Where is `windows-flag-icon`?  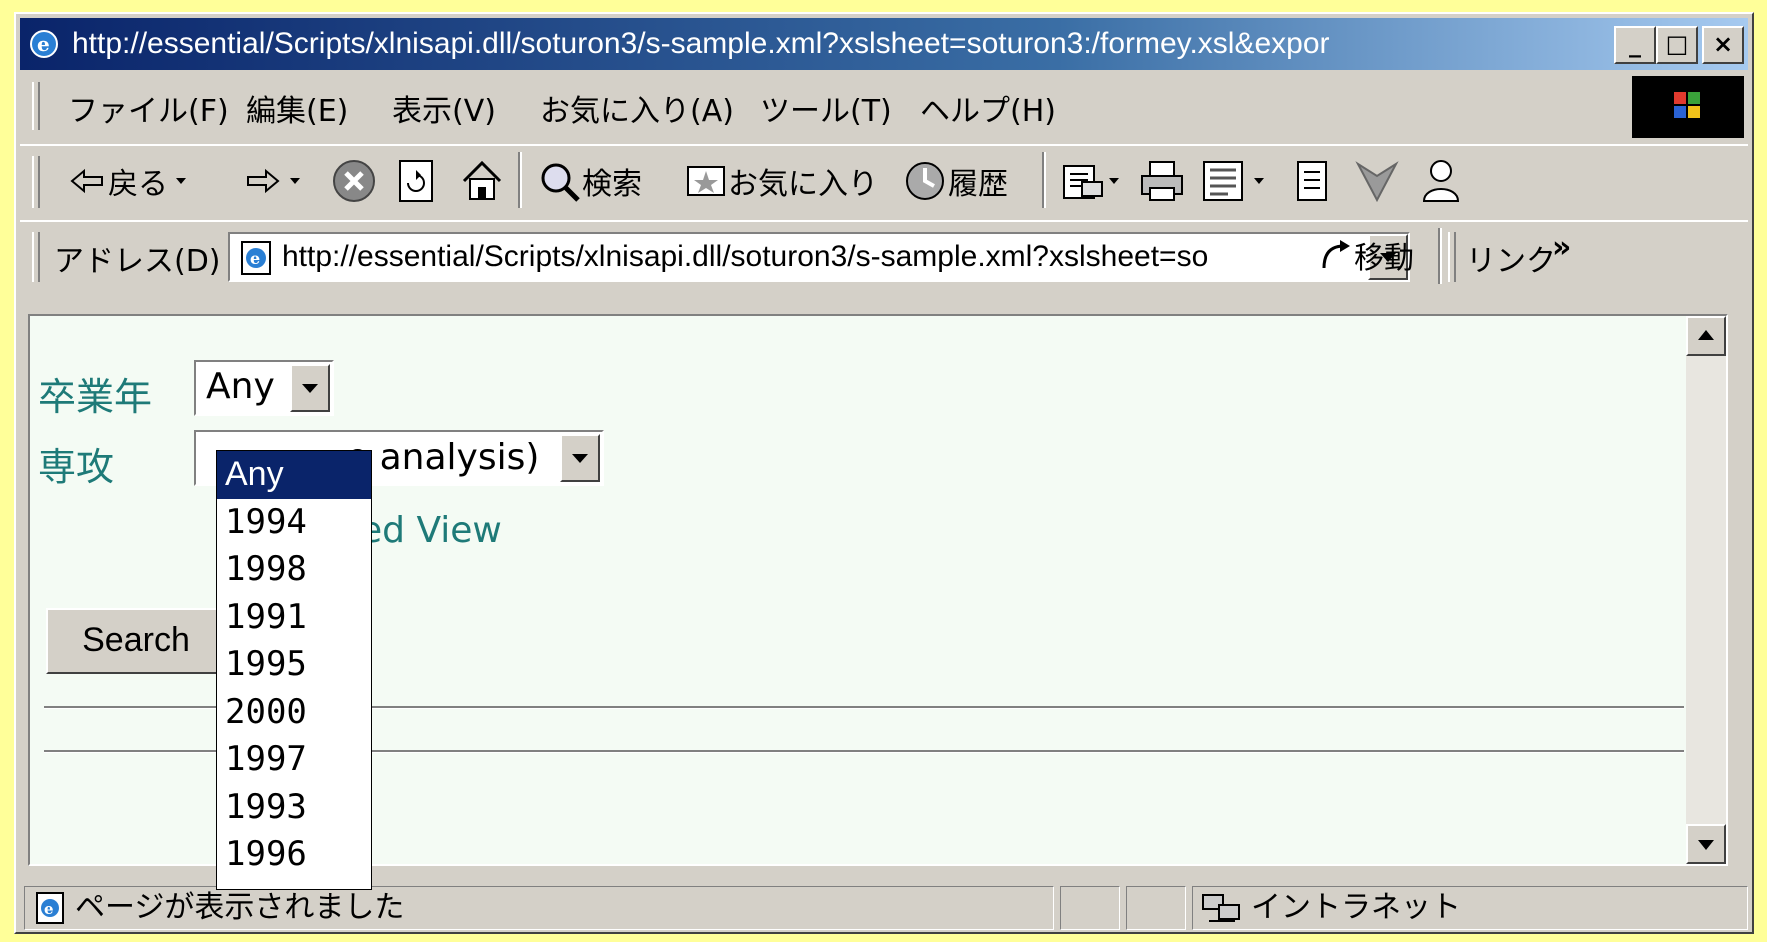
windows-flag-icon is located at coordinates (1687, 105).